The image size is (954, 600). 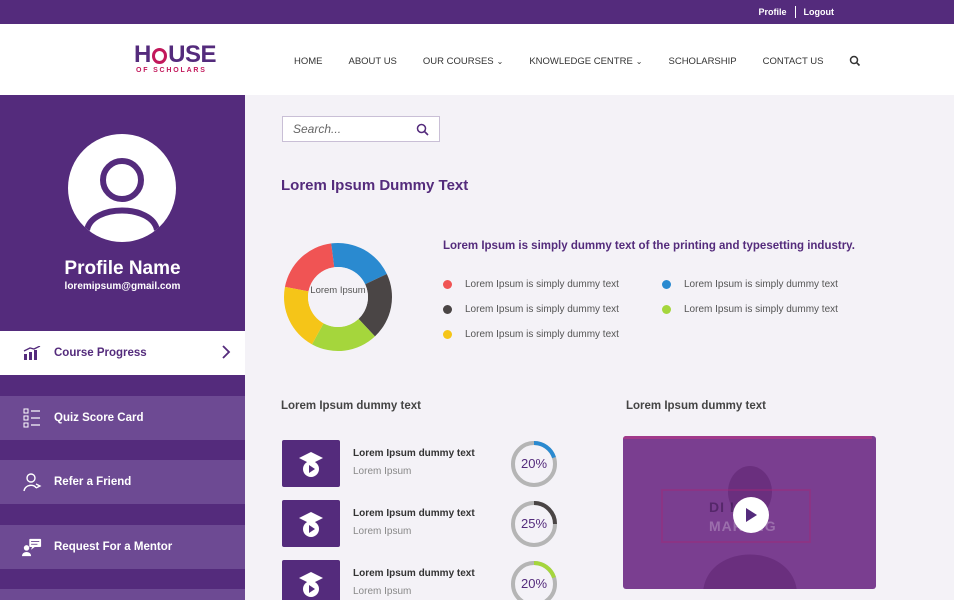 I want to click on user-plus-icon, so click(x=32, y=482).